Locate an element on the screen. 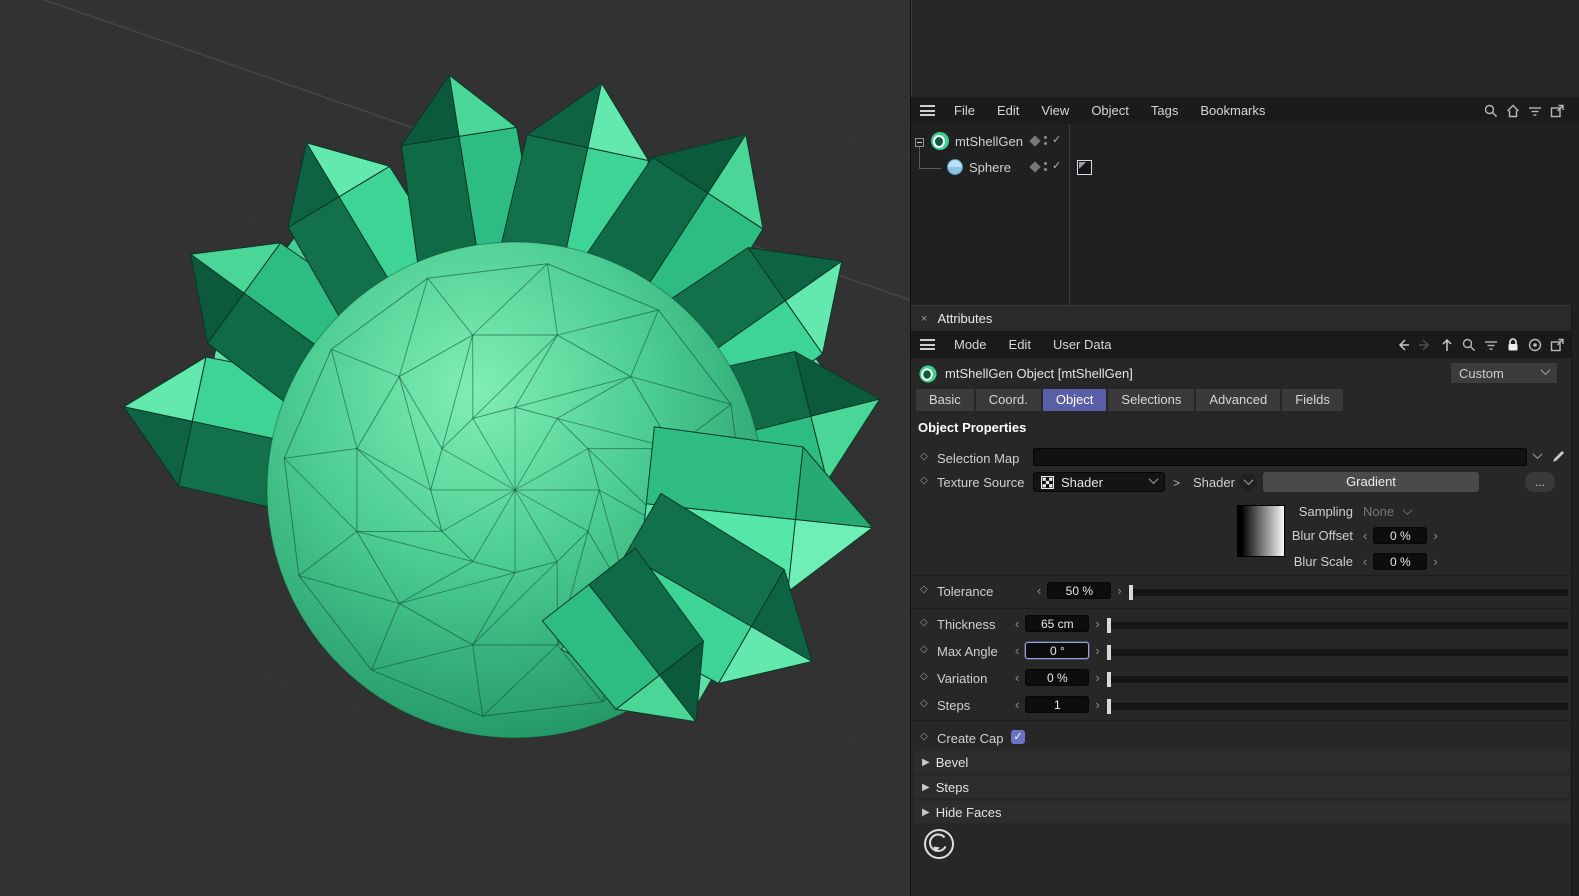 The width and height of the screenshot is (1579, 896). menu-bookmarks: Bookmarks is located at coordinates (1232, 110).